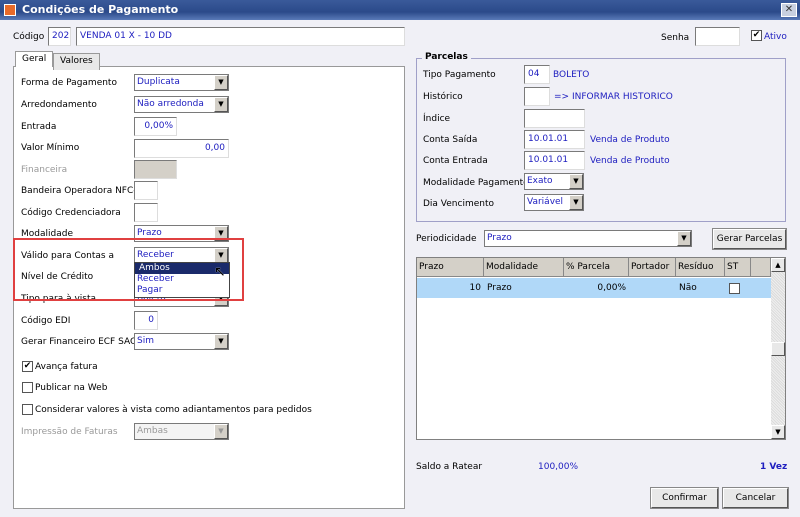 This screenshot has height=517, width=800. I want to click on modalidade-value: Prazo, so click(149, 233).